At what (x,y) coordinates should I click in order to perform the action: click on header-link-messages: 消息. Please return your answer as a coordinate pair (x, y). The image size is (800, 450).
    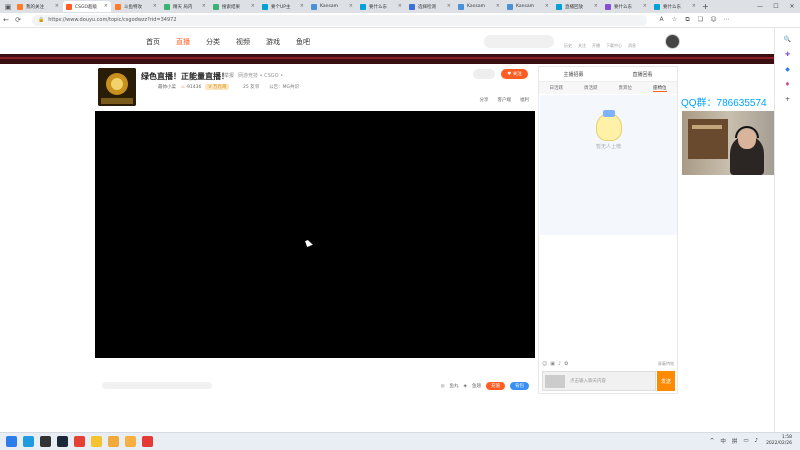
    Looking at the image, I should click on (632, 46).